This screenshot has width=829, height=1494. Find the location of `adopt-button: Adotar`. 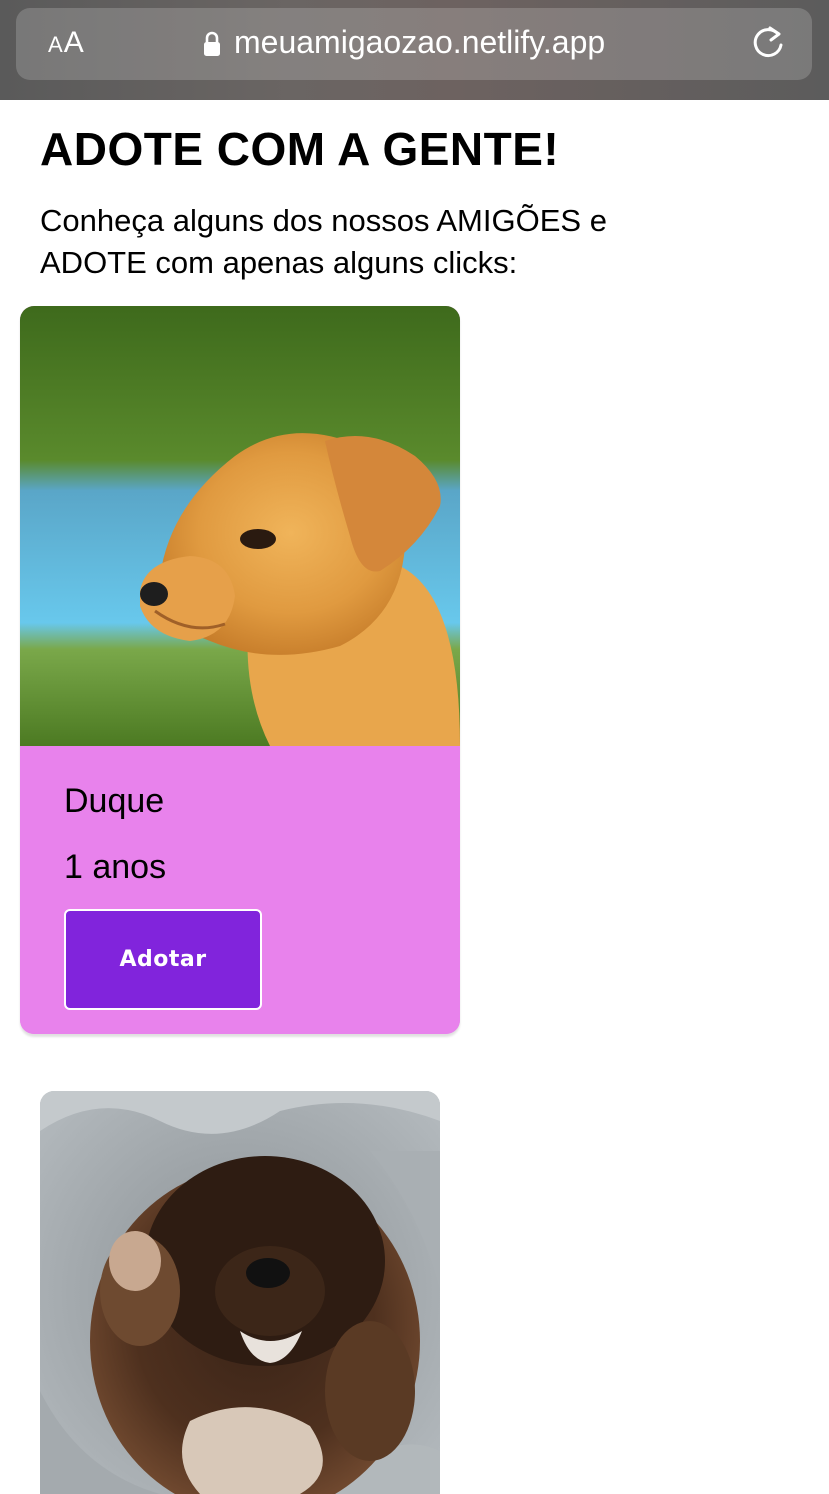

adopt-button: Adotar is located at coordinates (163, 959).